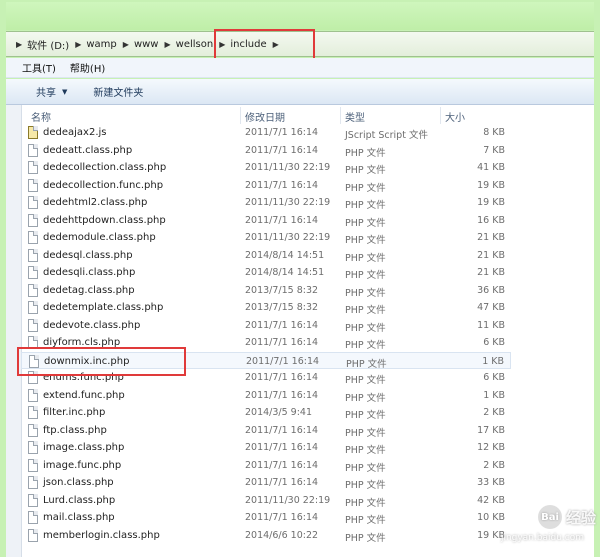 The width and height of the screenshot is (600, 557). I want to click on breadcrumb-root: ▶, so click(18, 44).